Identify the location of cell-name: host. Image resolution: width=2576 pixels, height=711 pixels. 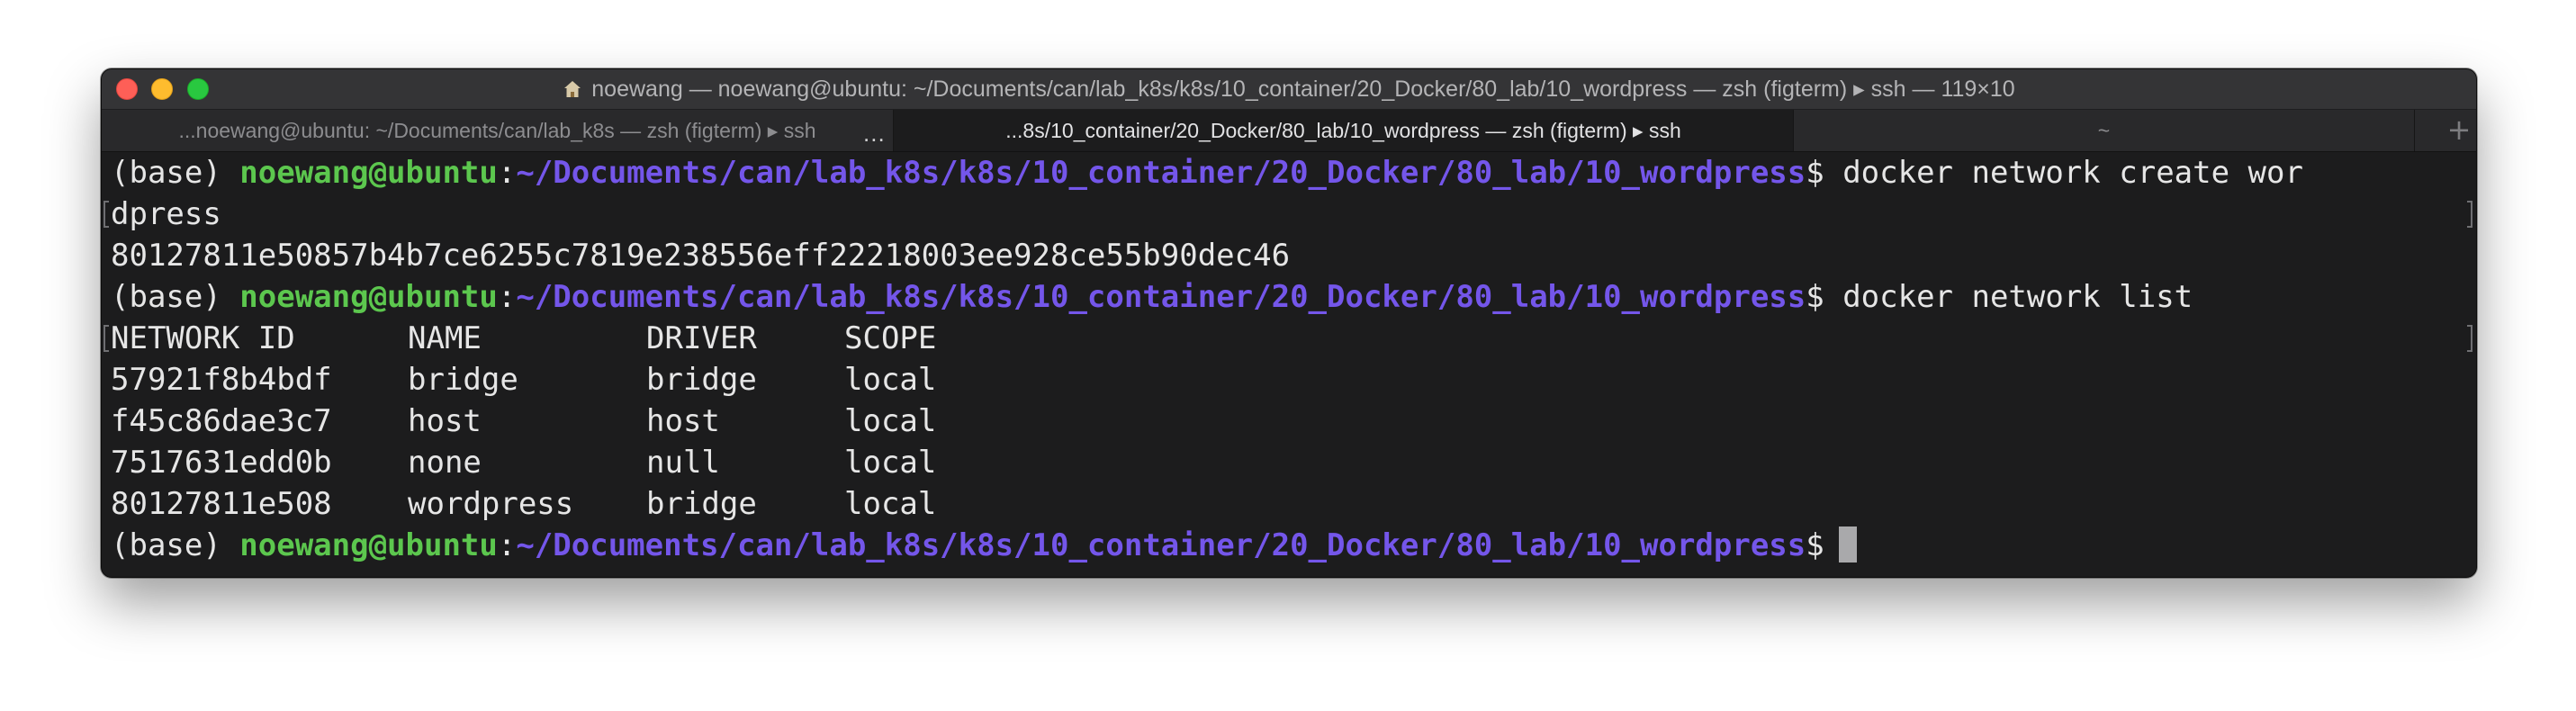
(445, 421).